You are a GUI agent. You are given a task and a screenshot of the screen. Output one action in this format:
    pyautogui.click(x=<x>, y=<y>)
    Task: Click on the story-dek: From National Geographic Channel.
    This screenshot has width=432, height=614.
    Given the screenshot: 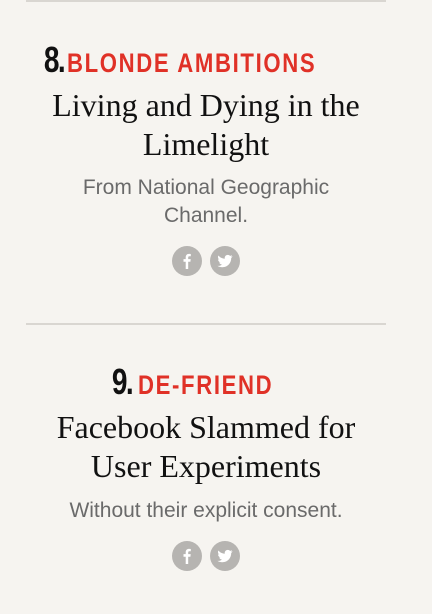 What is the action you would take?
    pyautogui.click(x=206, y=202)
    